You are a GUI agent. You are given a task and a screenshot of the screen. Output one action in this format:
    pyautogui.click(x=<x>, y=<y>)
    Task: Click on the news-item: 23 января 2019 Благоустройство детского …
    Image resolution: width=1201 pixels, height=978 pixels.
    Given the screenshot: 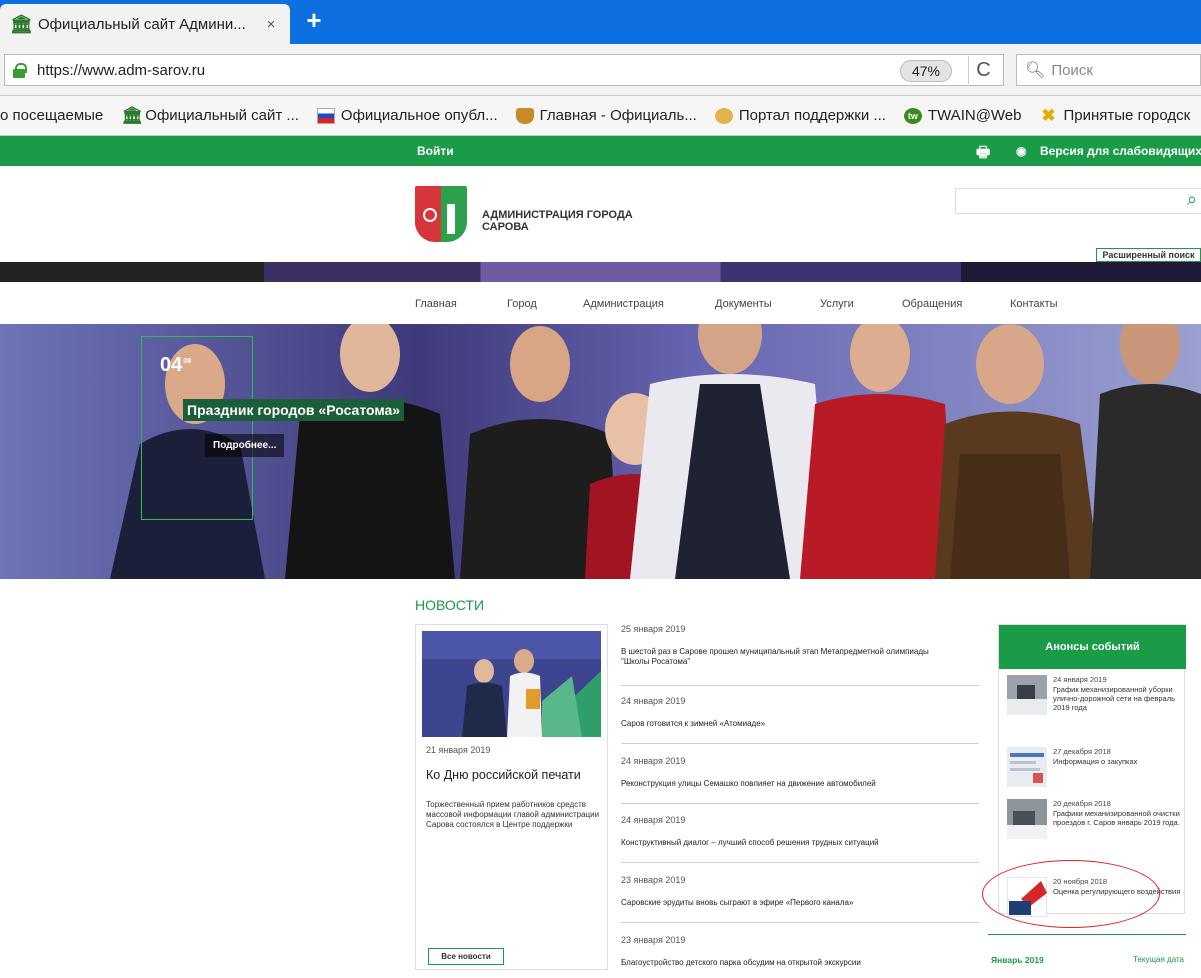 What is the action you would take?
    pyautogui.click(x=800, y=955)
    